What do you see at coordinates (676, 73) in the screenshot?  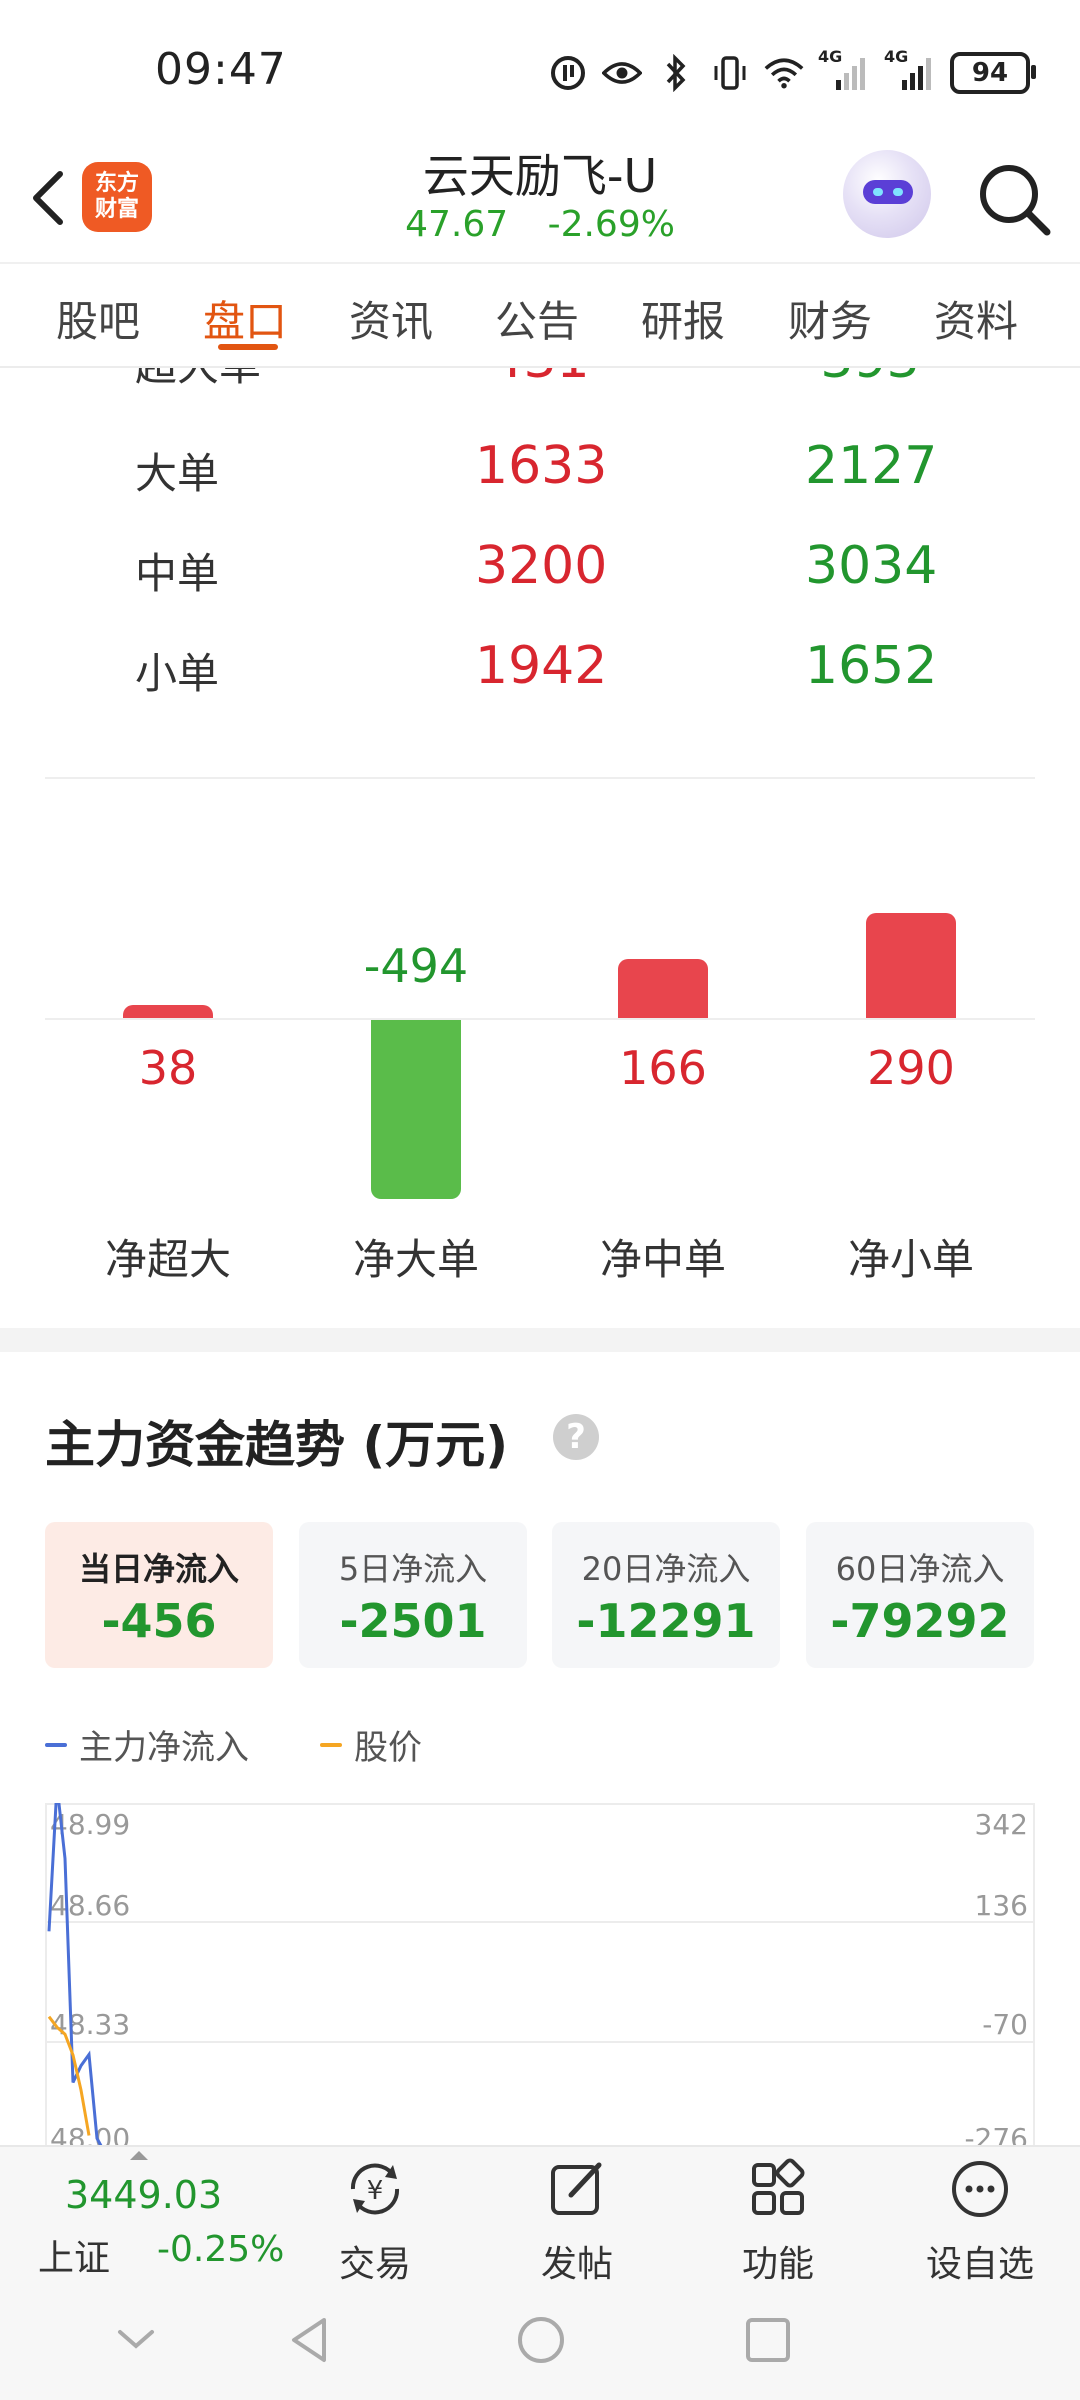 I see `bluetooth-icon` at bounding box center [676, 73].